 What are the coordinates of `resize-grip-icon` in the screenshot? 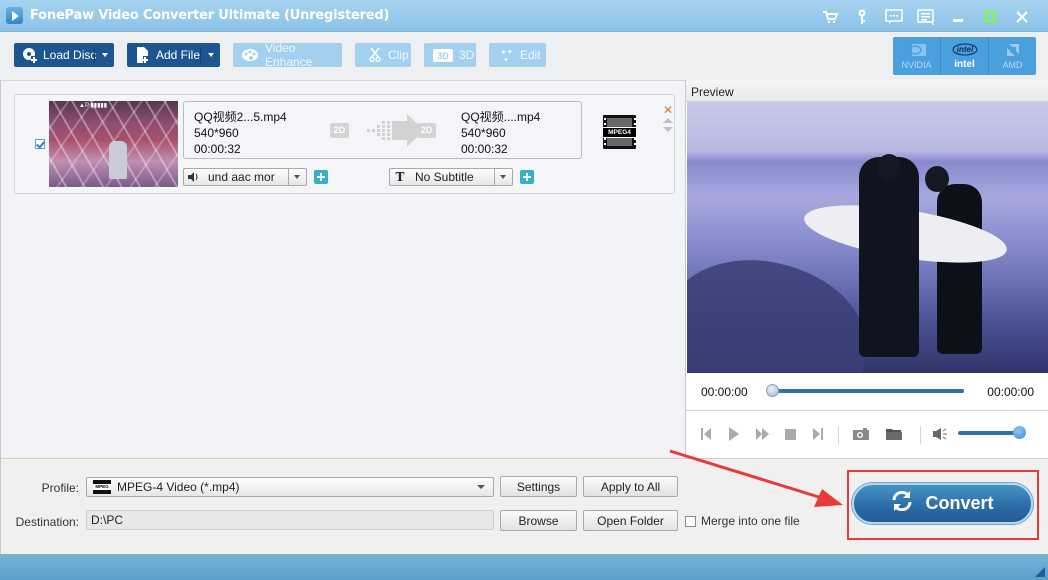 It's located at (1040, 572).